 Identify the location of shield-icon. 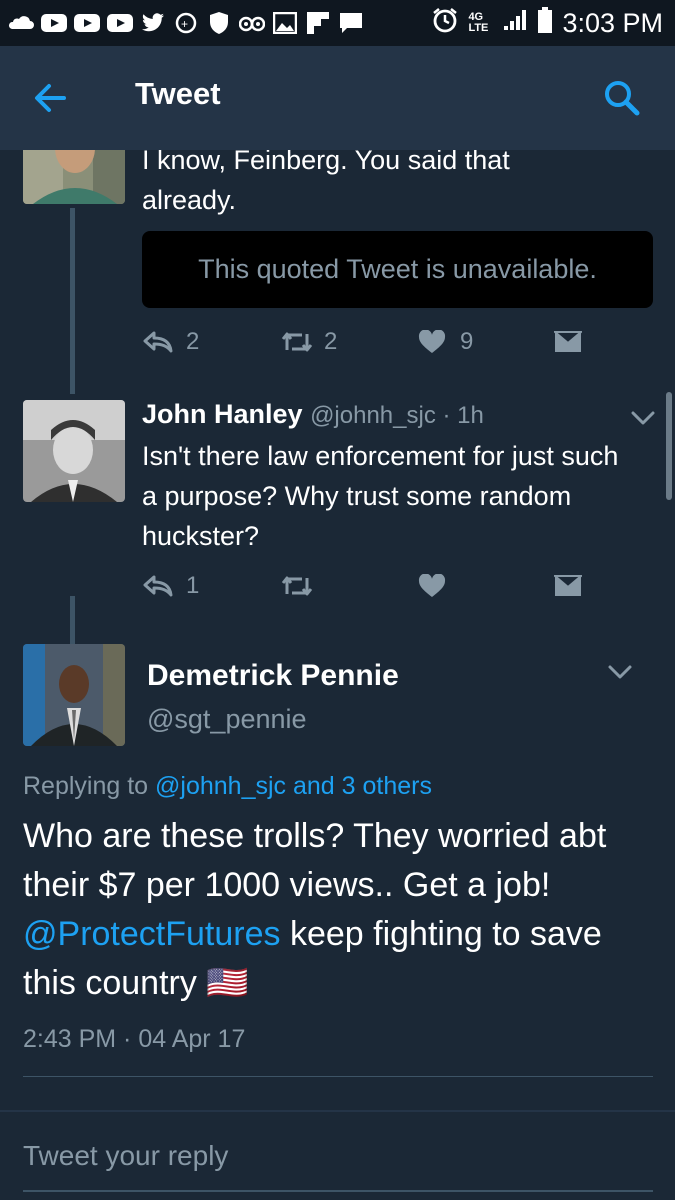
(219, 23).